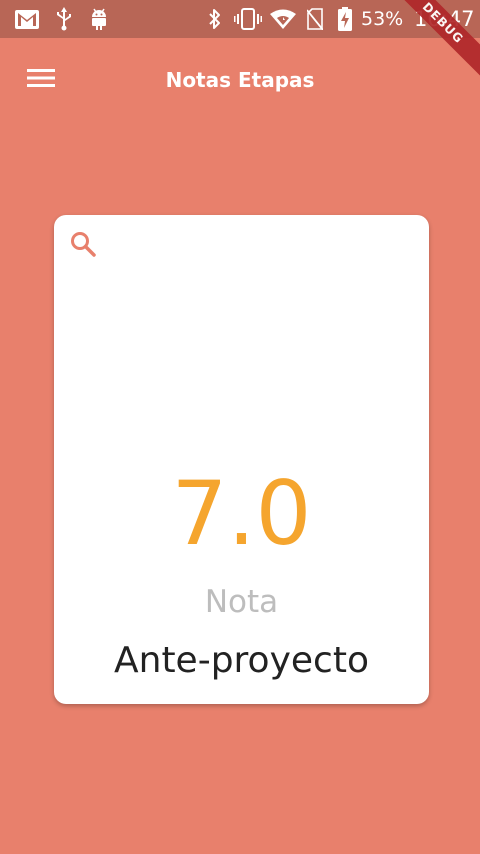  What do you see at coordinates (345, 19) in the screenshot?
I see `battery-charging-icon` at bounding box center [345, 19].